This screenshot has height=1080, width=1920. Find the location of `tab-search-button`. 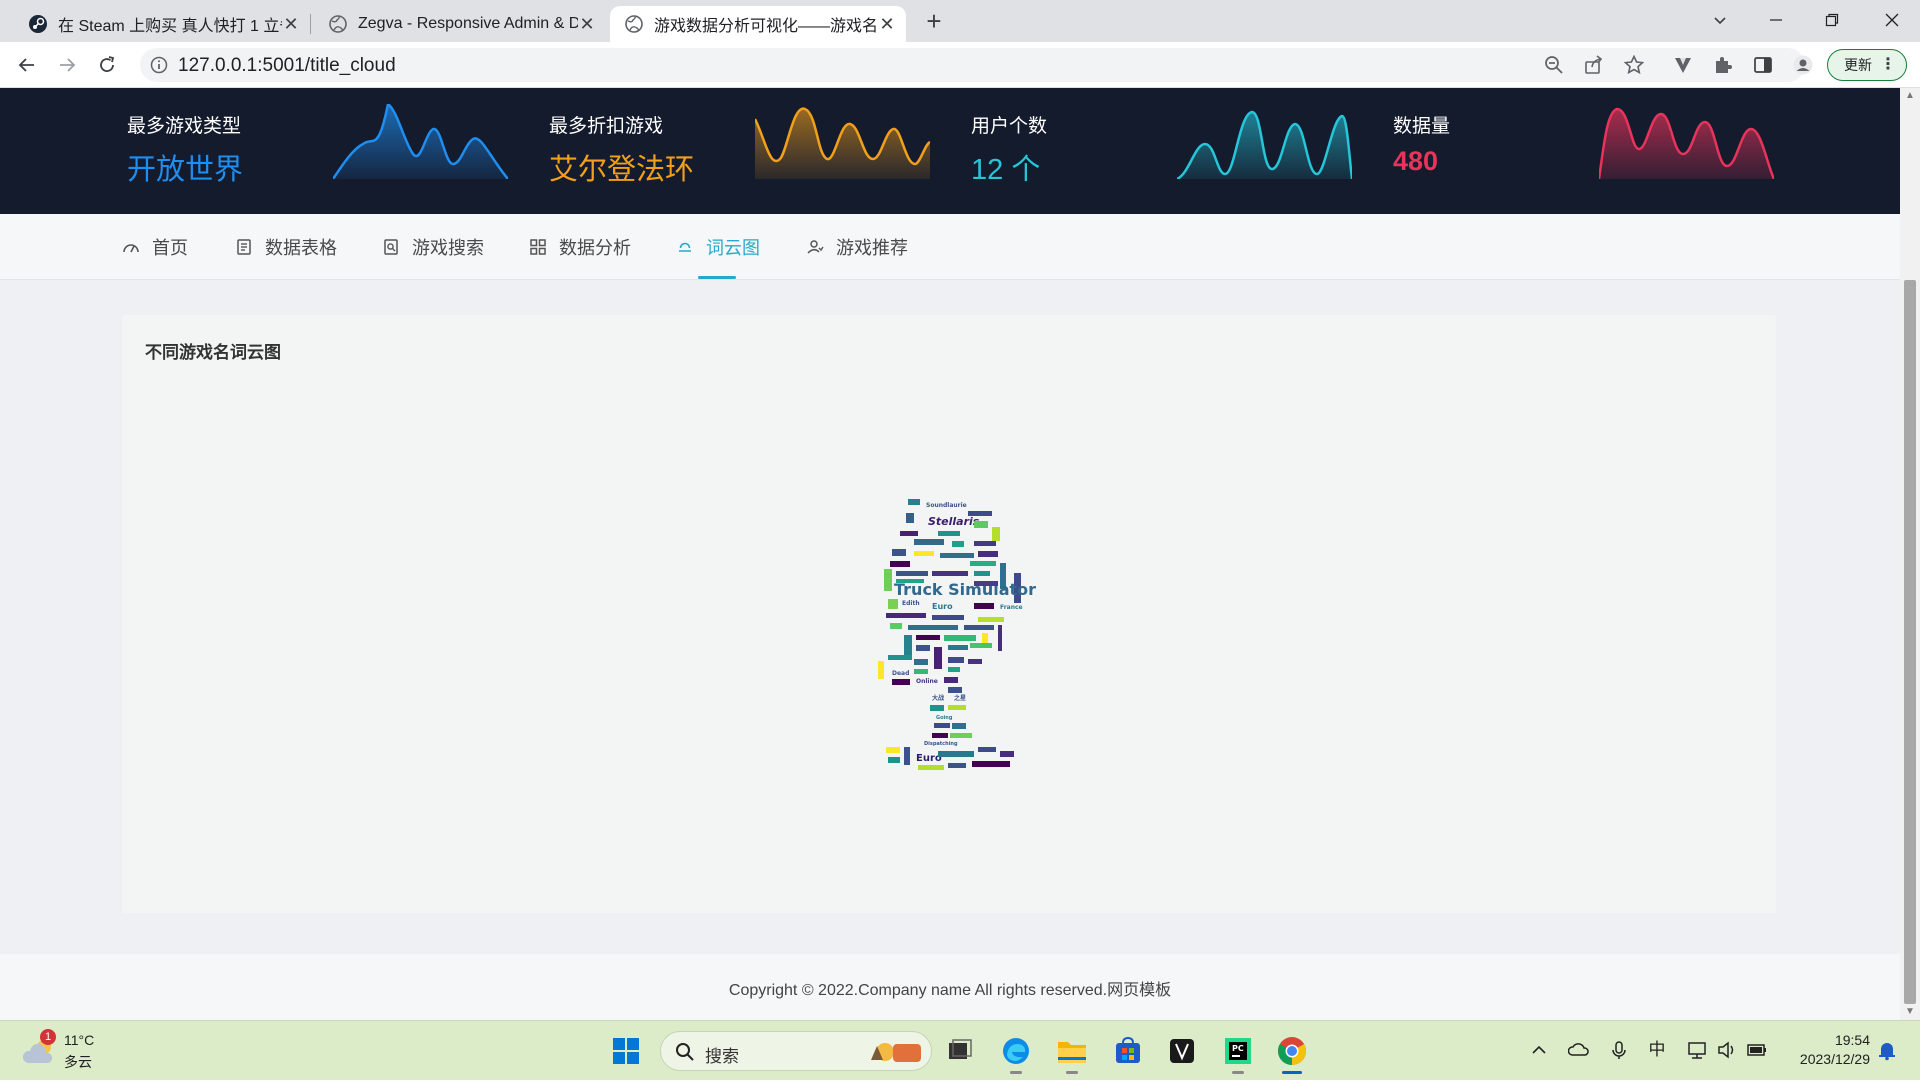

tab-search-button is located at coordinates (1720, 20).